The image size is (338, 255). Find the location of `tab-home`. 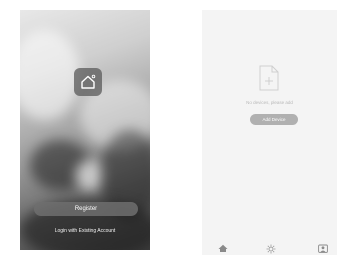

tab-home is located at coordinates (223, 249).